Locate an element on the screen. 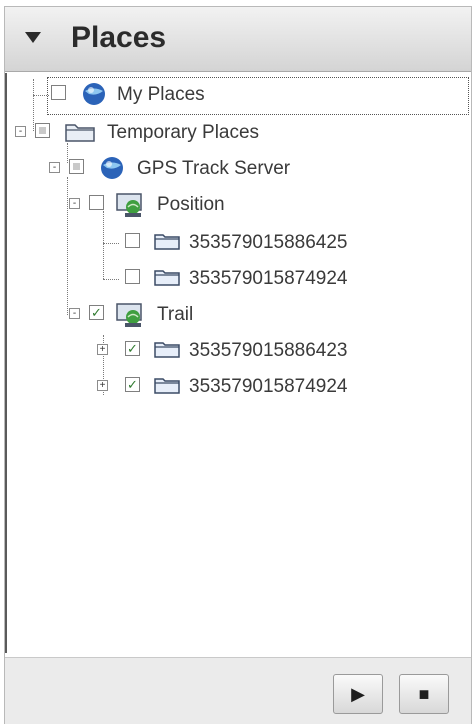  tree-item-my-places: My Places is located at coordinates (237, 95).